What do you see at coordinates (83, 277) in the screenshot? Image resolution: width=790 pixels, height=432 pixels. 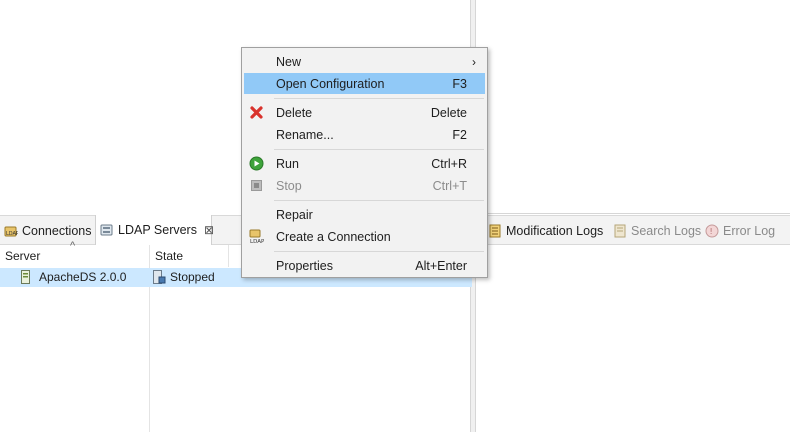 I see `server-name: ApacheDS 2.0.0` at bounding box center [83, 277].